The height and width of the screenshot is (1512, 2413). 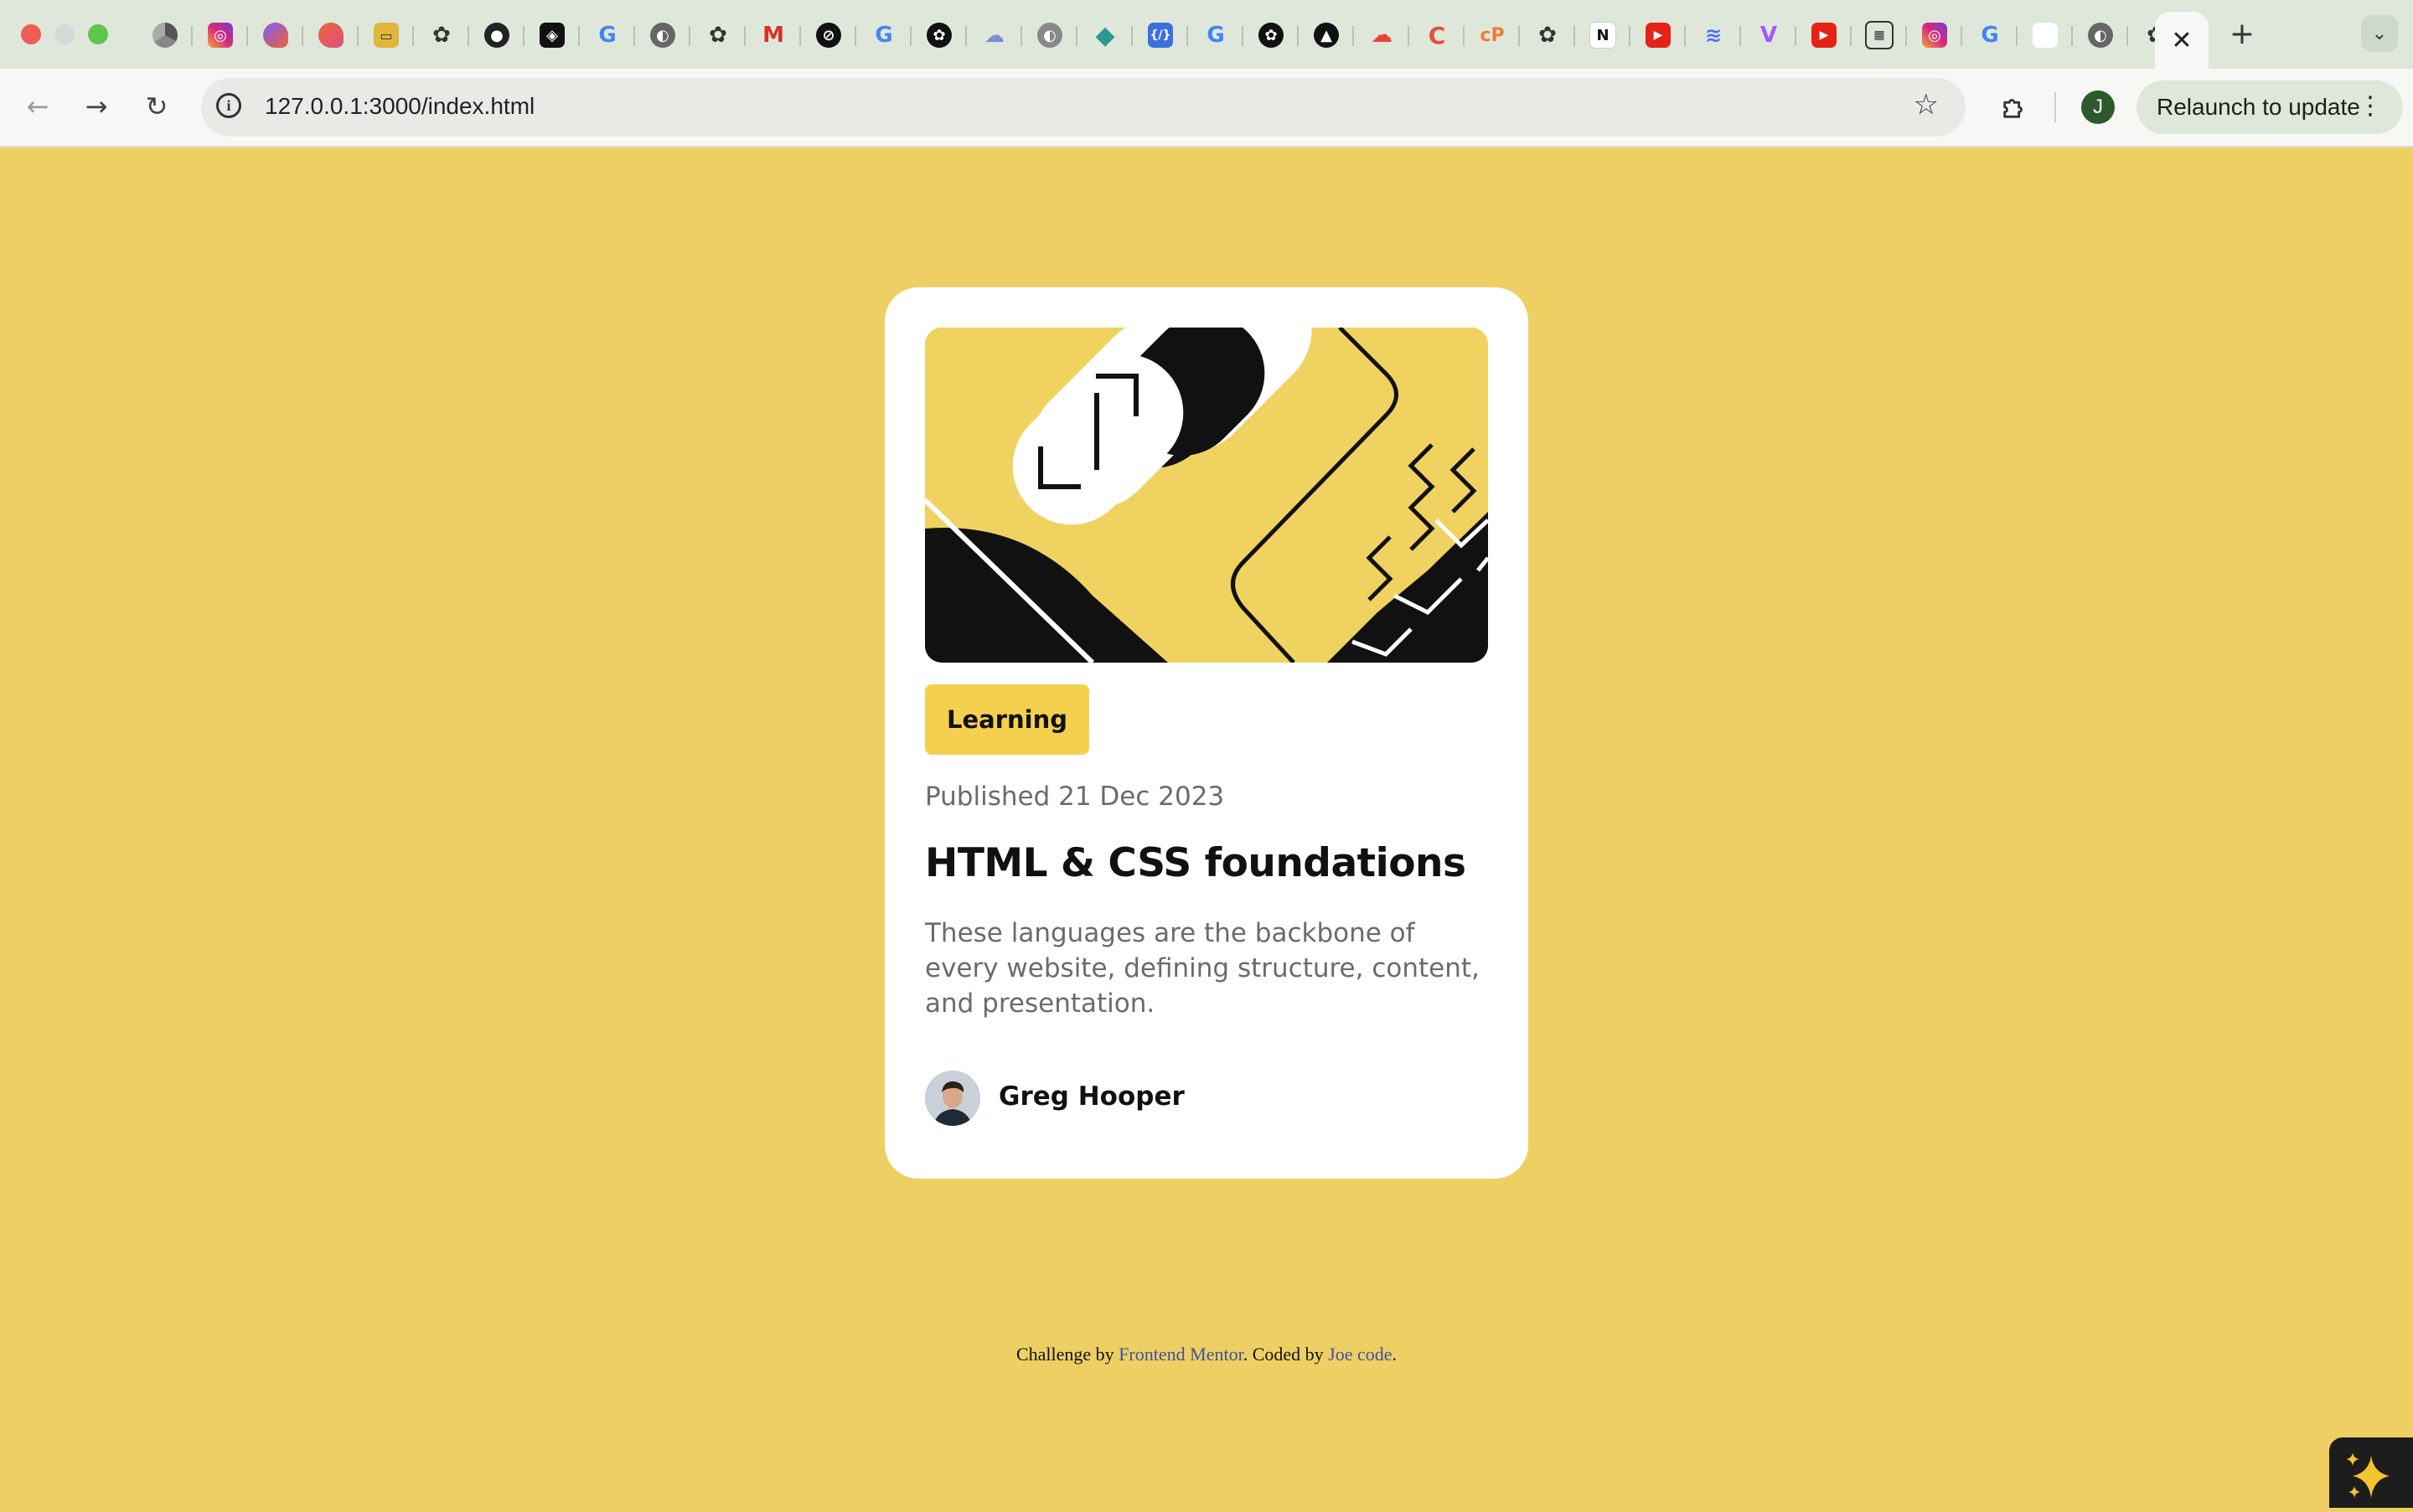 I want to click on relaunch-button: Relaunch to update ⋮, so click(x=2270, y=107).